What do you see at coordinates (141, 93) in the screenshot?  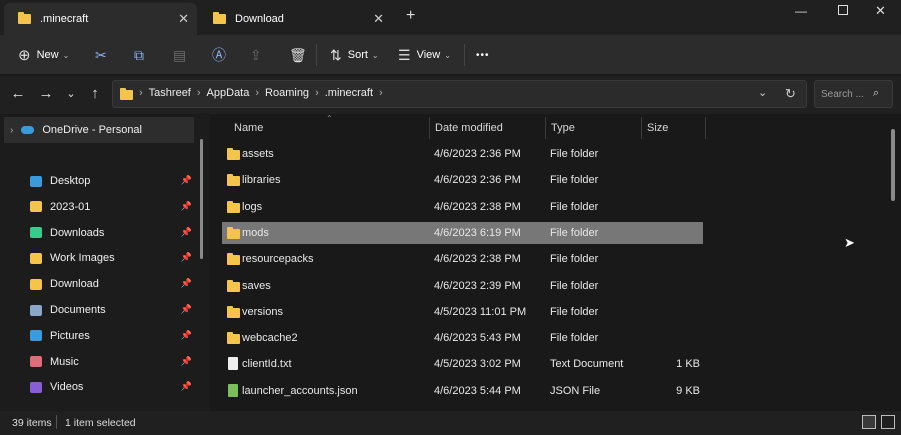 I see `chevron-right-icon: ›` at bounding box center [141, 93].